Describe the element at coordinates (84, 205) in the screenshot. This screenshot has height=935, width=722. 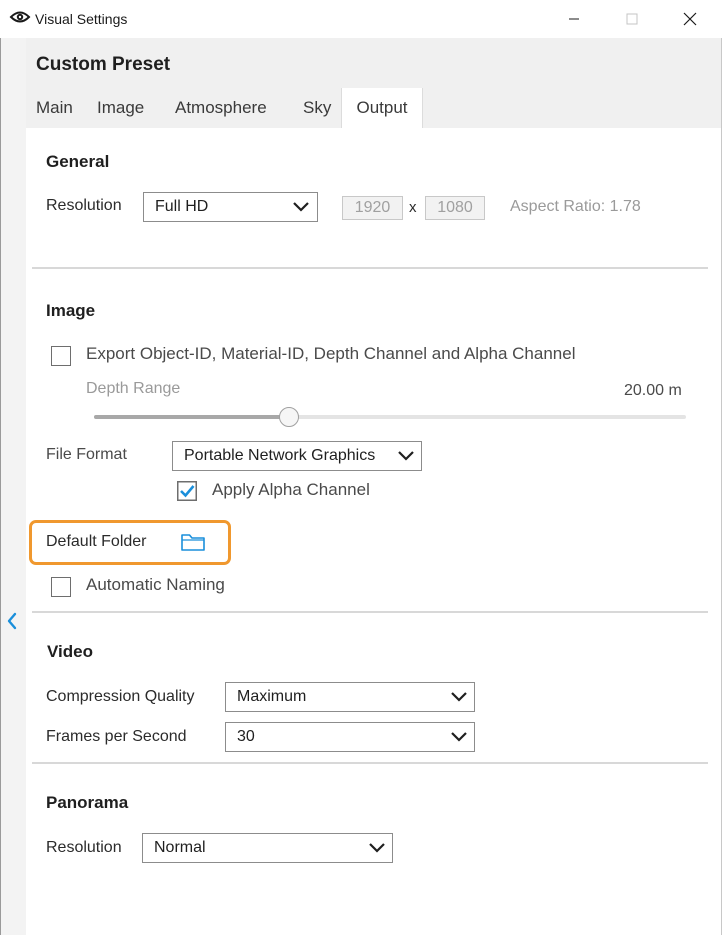
I see `resolution-label: Resolution` at that location.